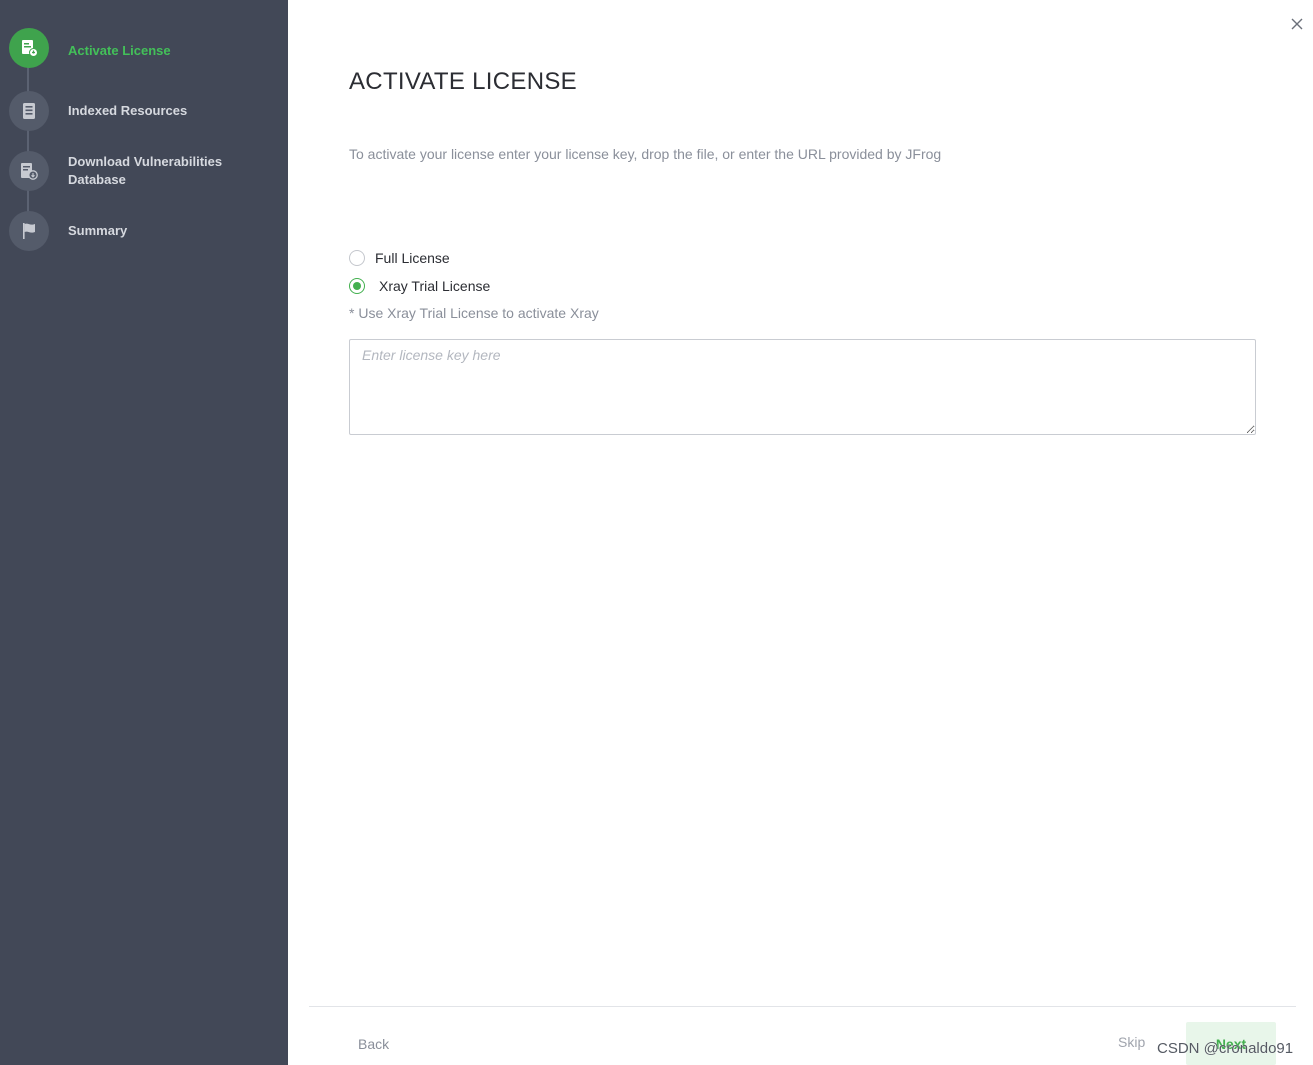 The image size is (1313, 1065). Describe the element at coordinates (98, 230) in the screenshot. I see `step-label: Summary` at that location.